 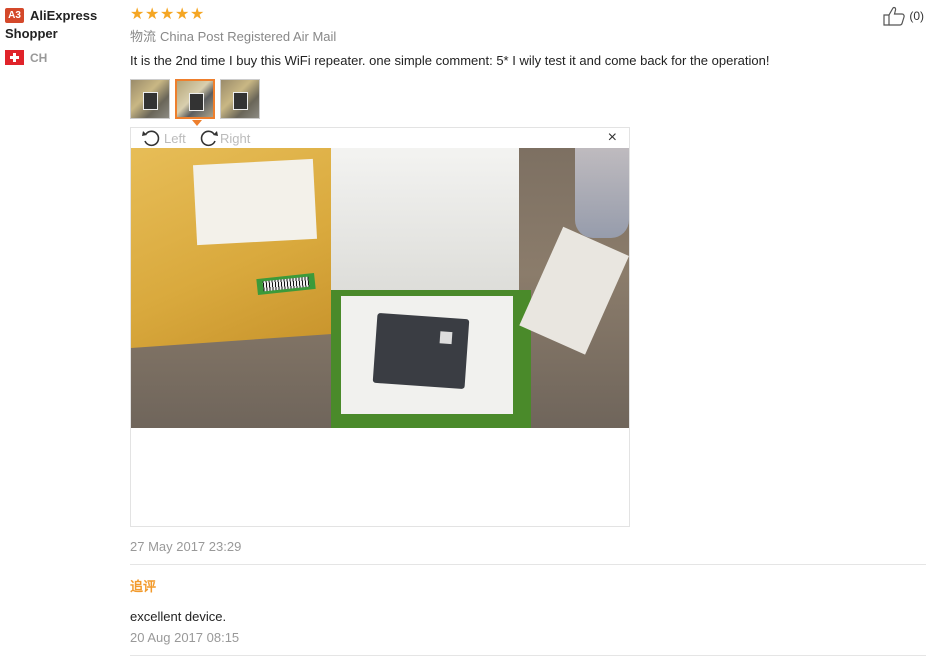 I want to click on reviewer-name-line2: Shopper, so click(x=31, y=33).